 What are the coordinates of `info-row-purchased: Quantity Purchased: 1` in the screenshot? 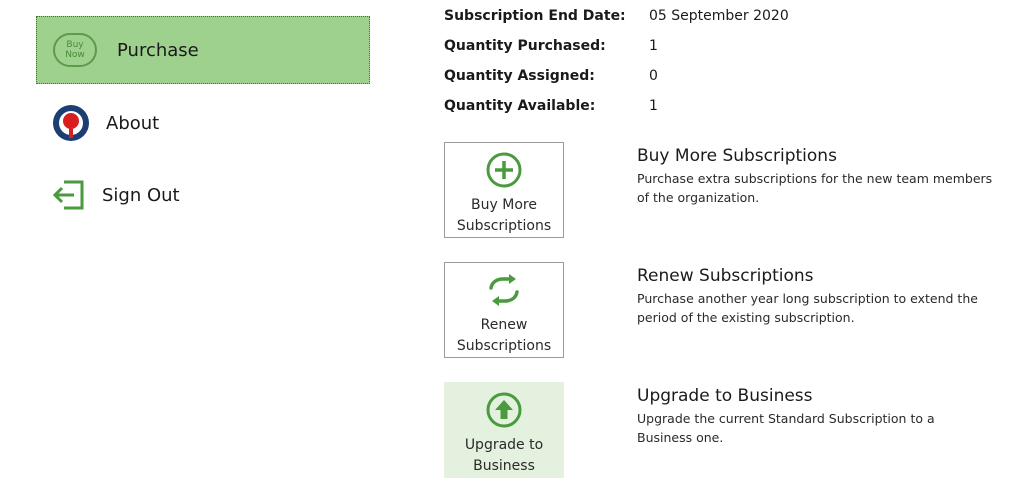 It's located at (551, 46).